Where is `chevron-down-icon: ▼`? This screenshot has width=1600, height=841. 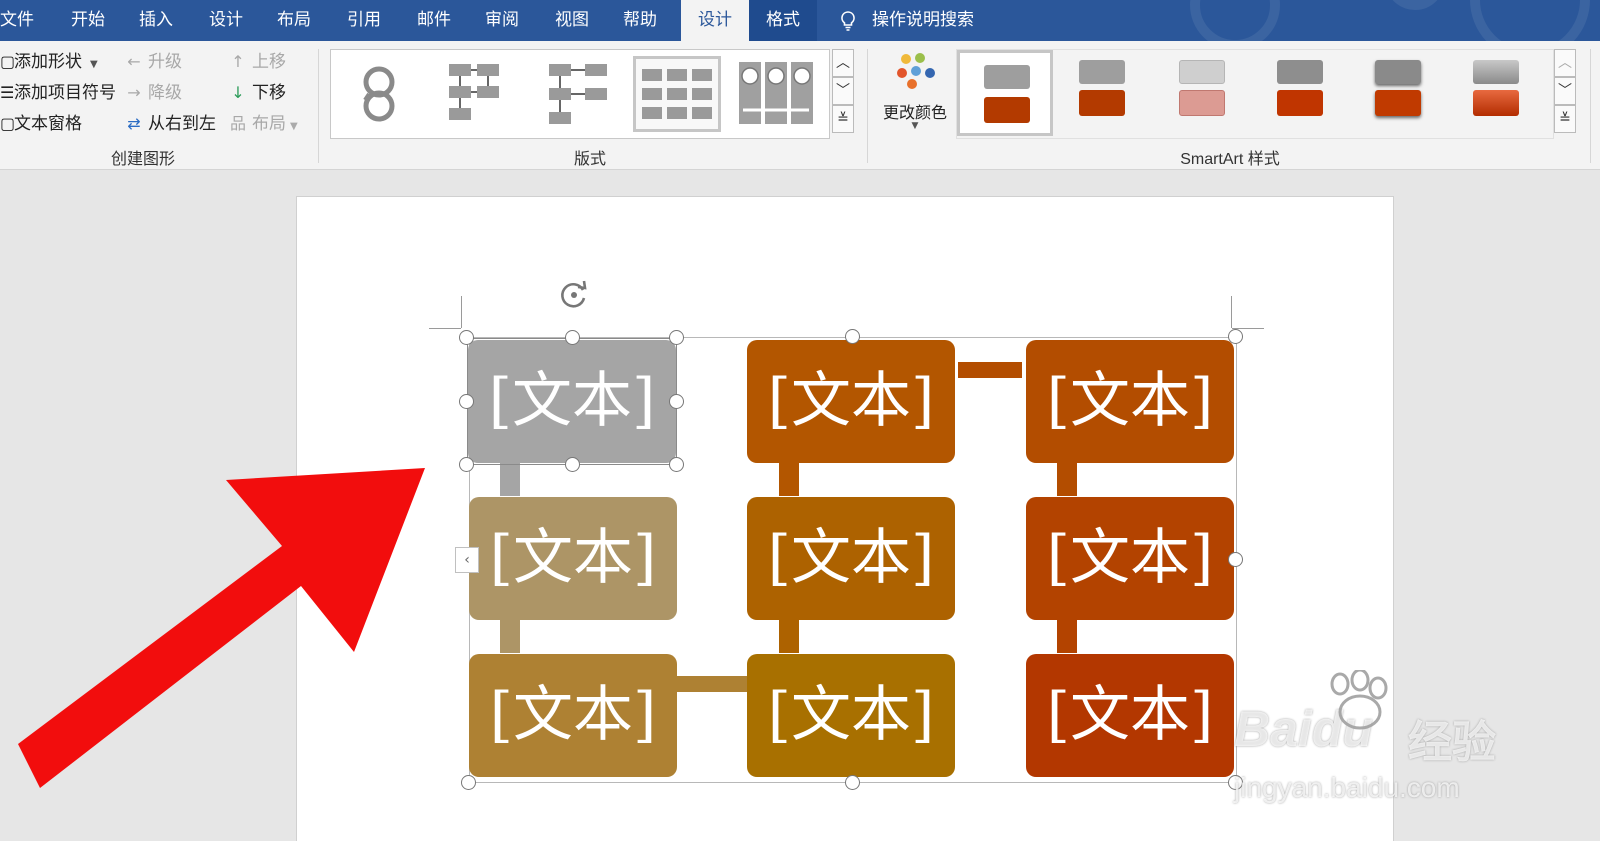 chevron-down-icon: ▼ is located at coordinates (294, 126).